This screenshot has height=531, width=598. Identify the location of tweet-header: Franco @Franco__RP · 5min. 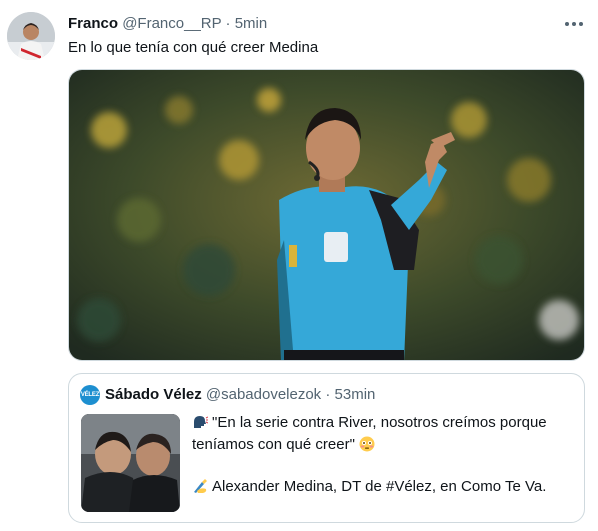
(167, 24).